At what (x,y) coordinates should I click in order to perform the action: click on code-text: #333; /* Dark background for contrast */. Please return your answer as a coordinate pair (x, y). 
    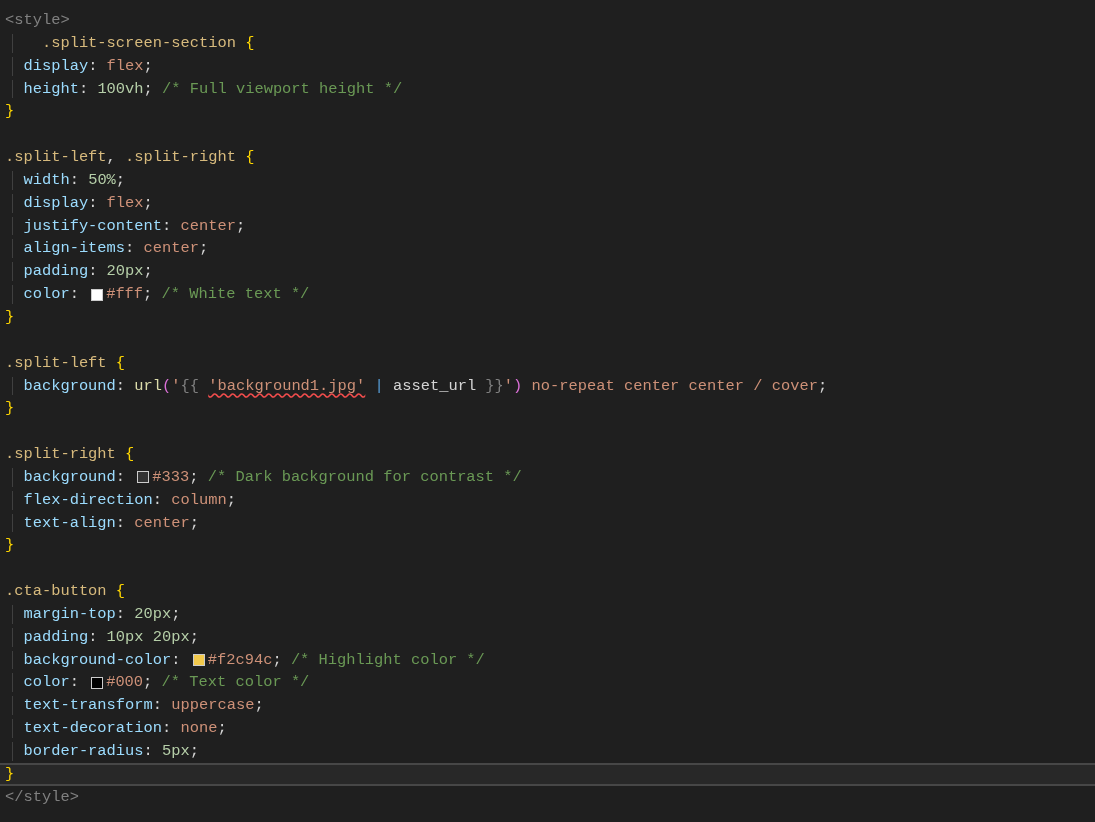
    Looking at the image, I should click on (337, 477).